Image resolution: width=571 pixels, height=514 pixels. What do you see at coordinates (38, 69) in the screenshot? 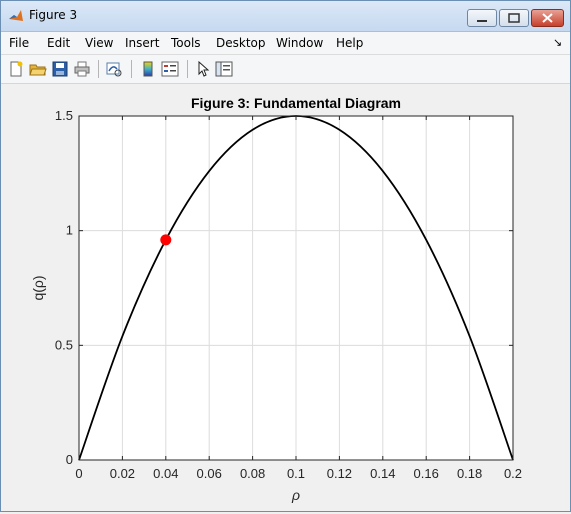
I see `open-file-icon` at bounding box center [38, 69].